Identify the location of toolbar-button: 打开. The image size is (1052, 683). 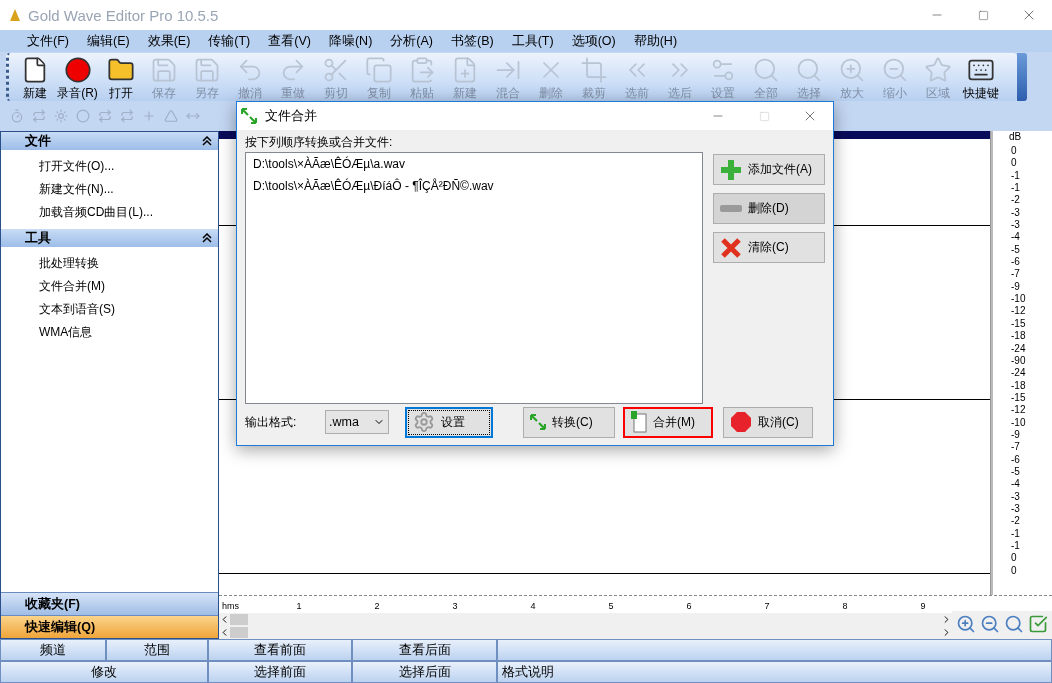
(120, 77).